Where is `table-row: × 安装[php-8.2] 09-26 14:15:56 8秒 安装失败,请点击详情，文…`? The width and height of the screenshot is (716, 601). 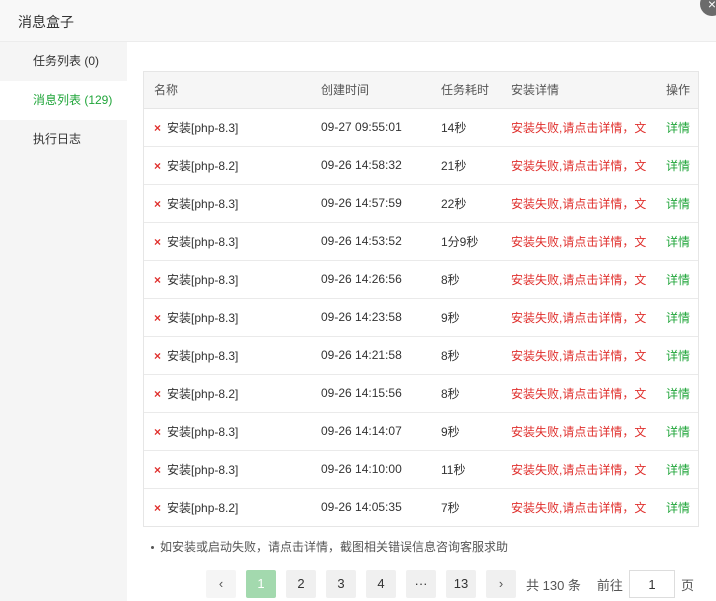
table-row: × 安装[php-8.2] 09-26 14:15:56 8秒 安装失败,请点击详情，文… is located at coordinates (421, 393).